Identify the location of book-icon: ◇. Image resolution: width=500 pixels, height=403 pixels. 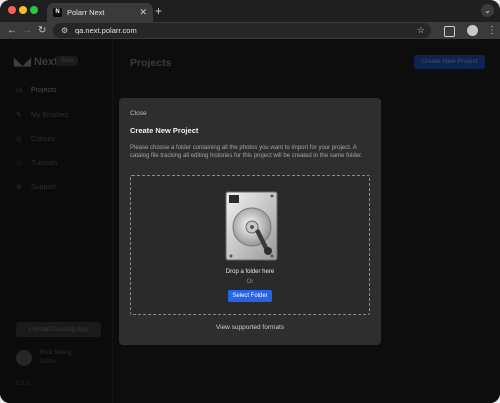
(19, 163).